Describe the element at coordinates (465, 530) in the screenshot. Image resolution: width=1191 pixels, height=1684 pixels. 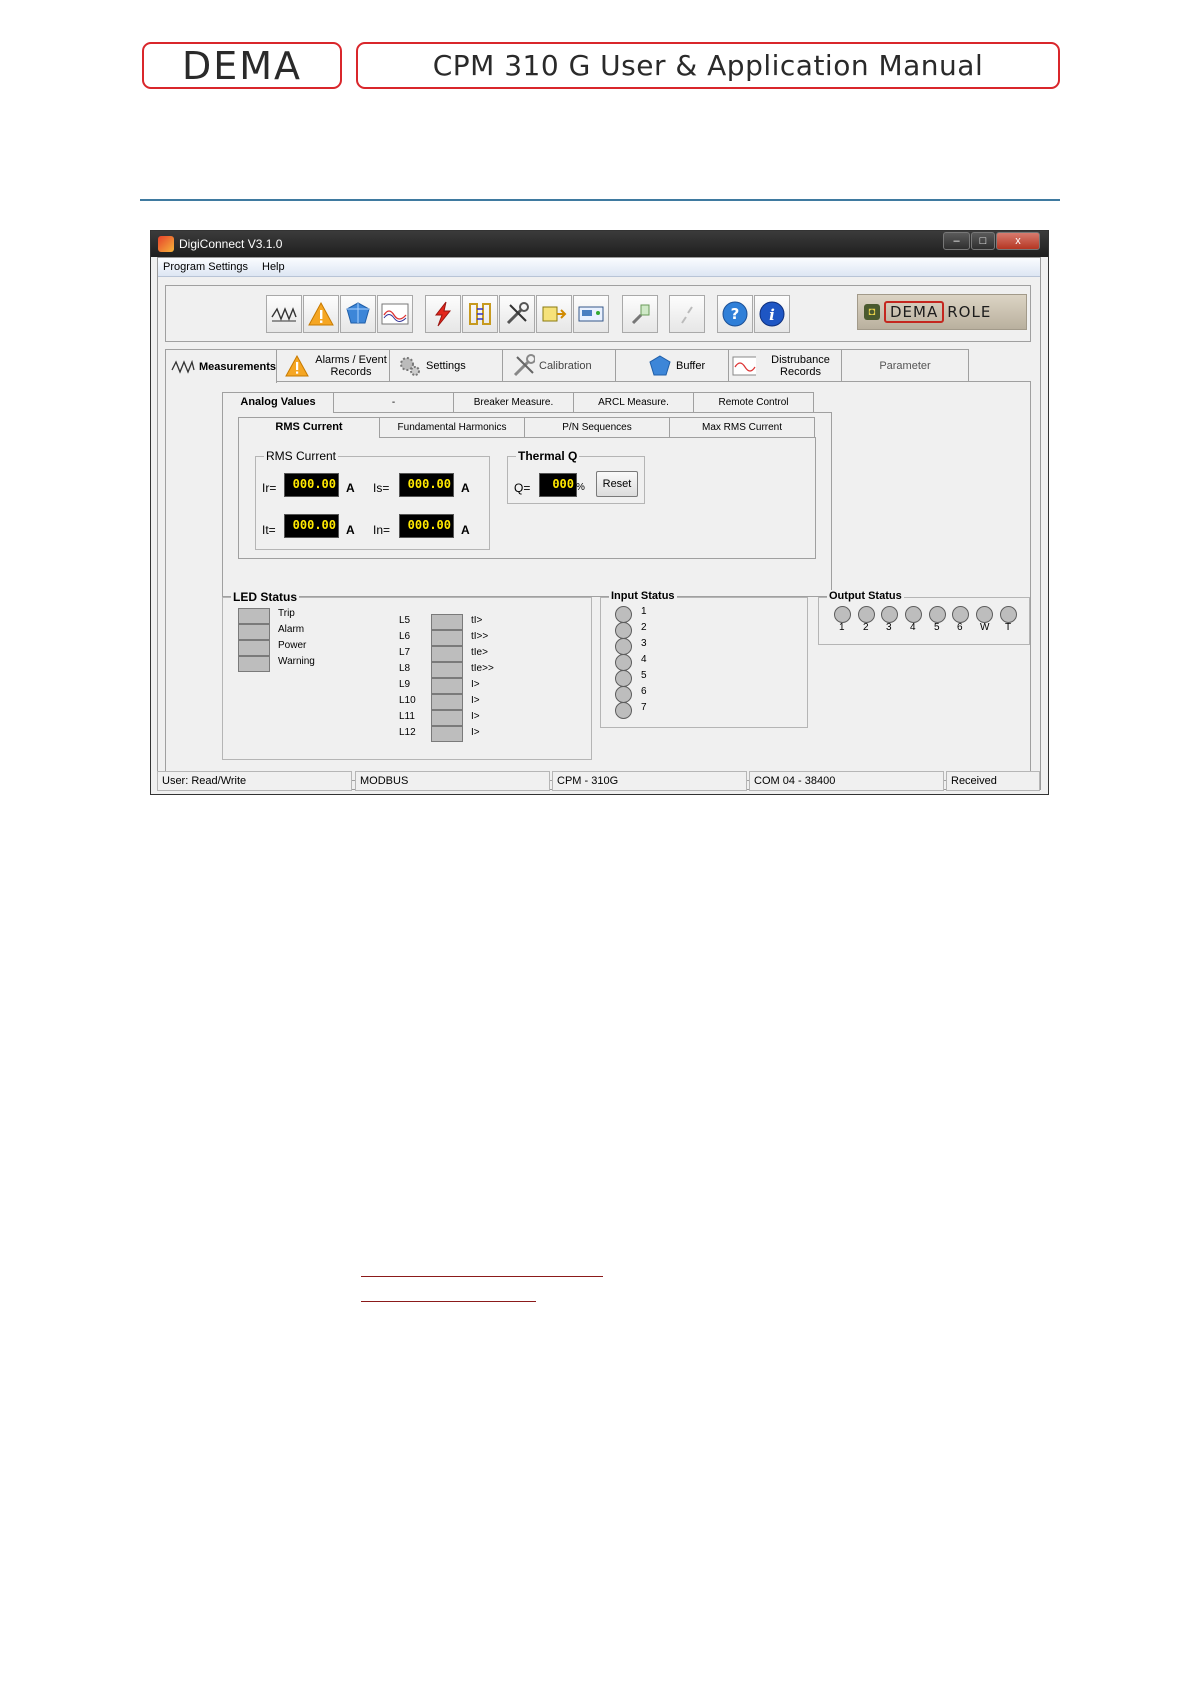
I see `in-unit: A` at that location.